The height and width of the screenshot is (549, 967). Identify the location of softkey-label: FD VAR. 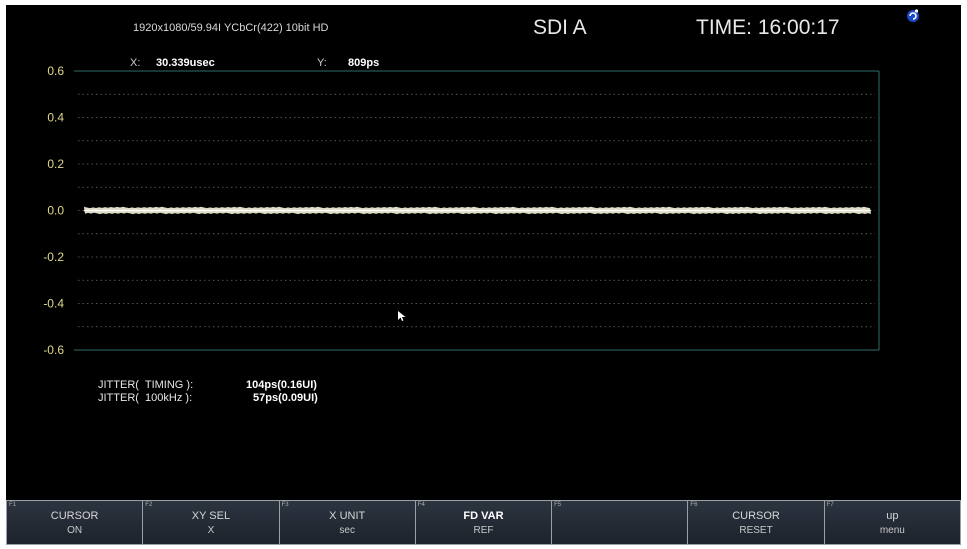
(483, 516).